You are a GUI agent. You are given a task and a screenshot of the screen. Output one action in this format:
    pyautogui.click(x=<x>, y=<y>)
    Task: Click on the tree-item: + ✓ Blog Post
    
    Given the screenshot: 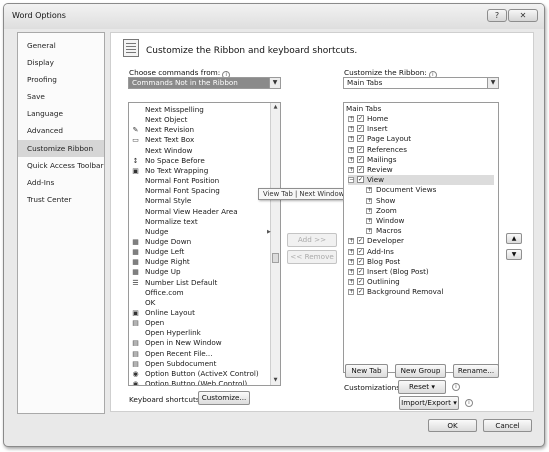 What is the action you would take?
    pyautogui.click(x=421, y=262)
    